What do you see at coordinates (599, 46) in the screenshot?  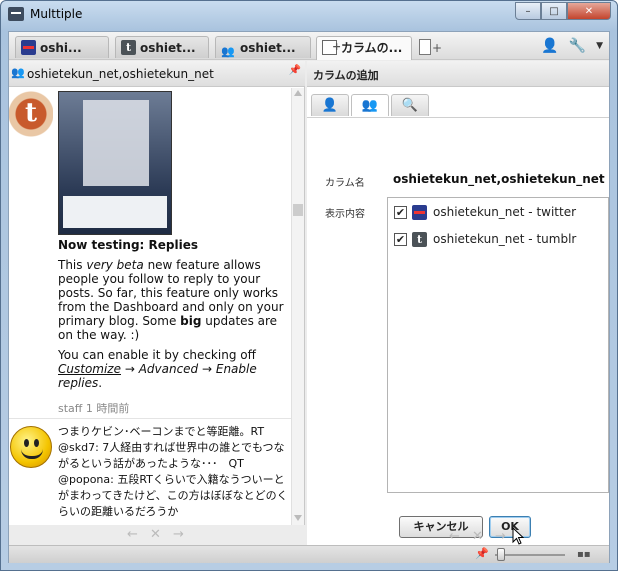 I see `chevron-down-icon: ▼` at bounding box center [599, 46].